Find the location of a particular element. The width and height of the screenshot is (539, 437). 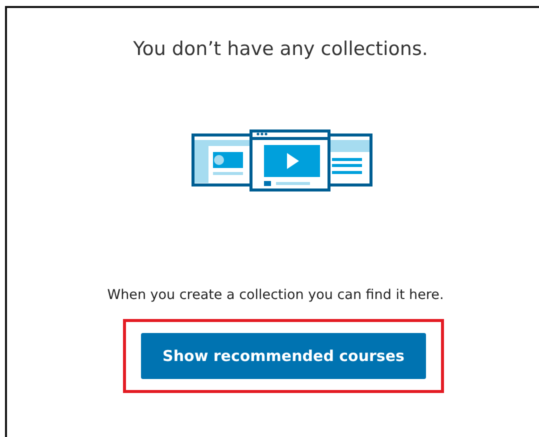

empty-state-title: You don’t have any collections. is located at coordinates (280, 49).